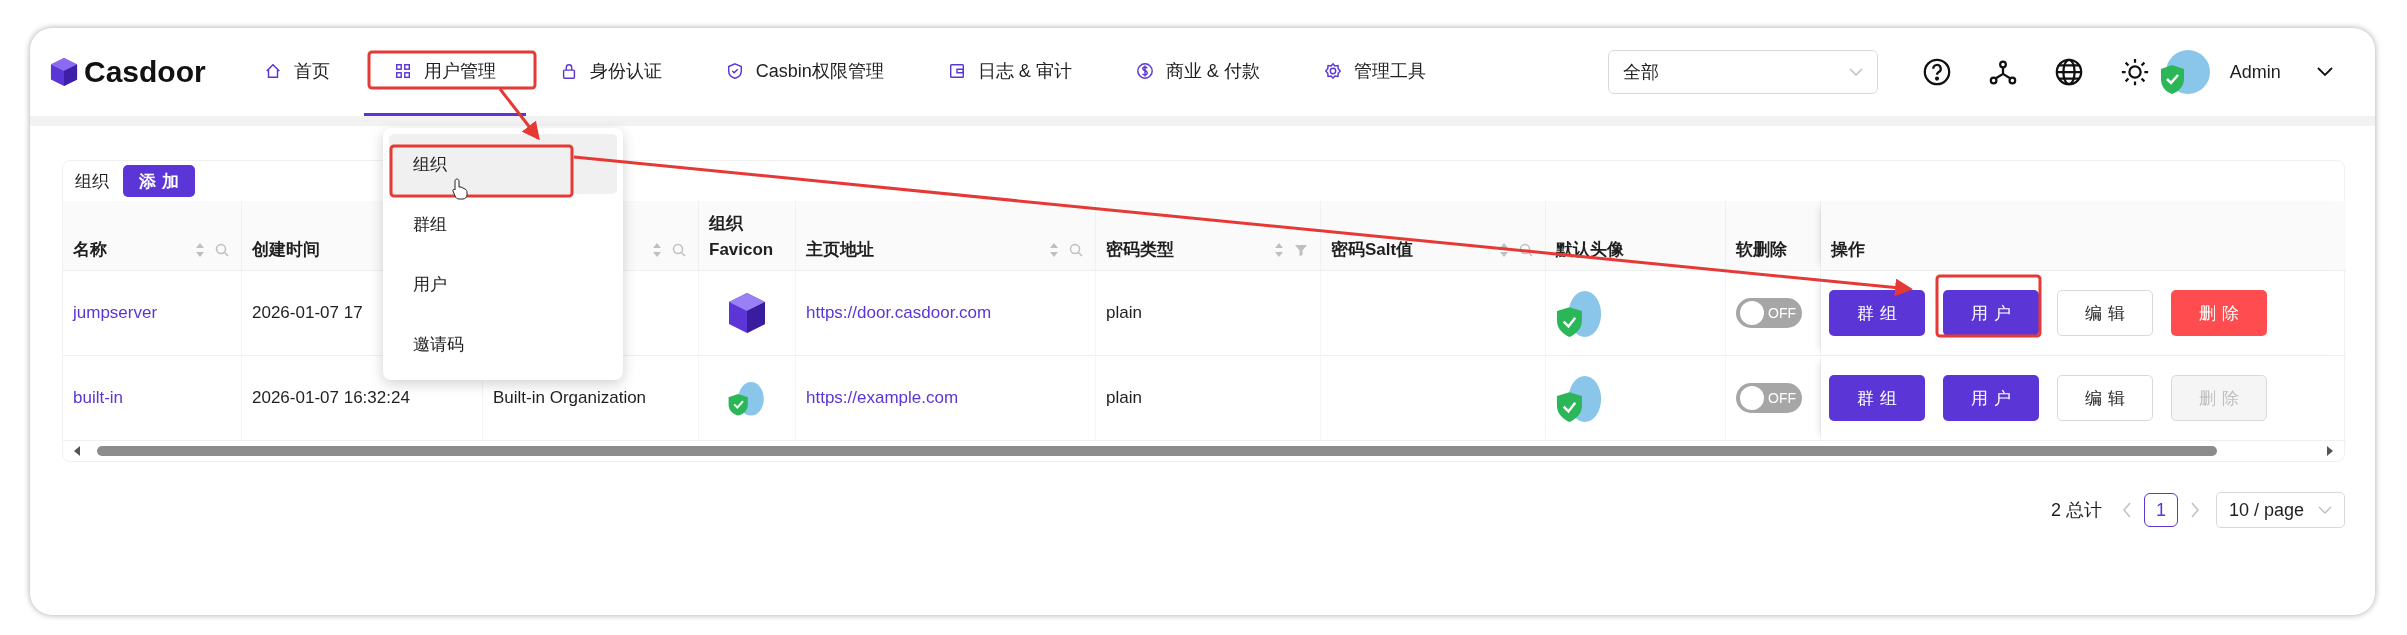 This screenshot has width=2407, height=635. I want to click on nav-item: 首页, so click(296, 72).